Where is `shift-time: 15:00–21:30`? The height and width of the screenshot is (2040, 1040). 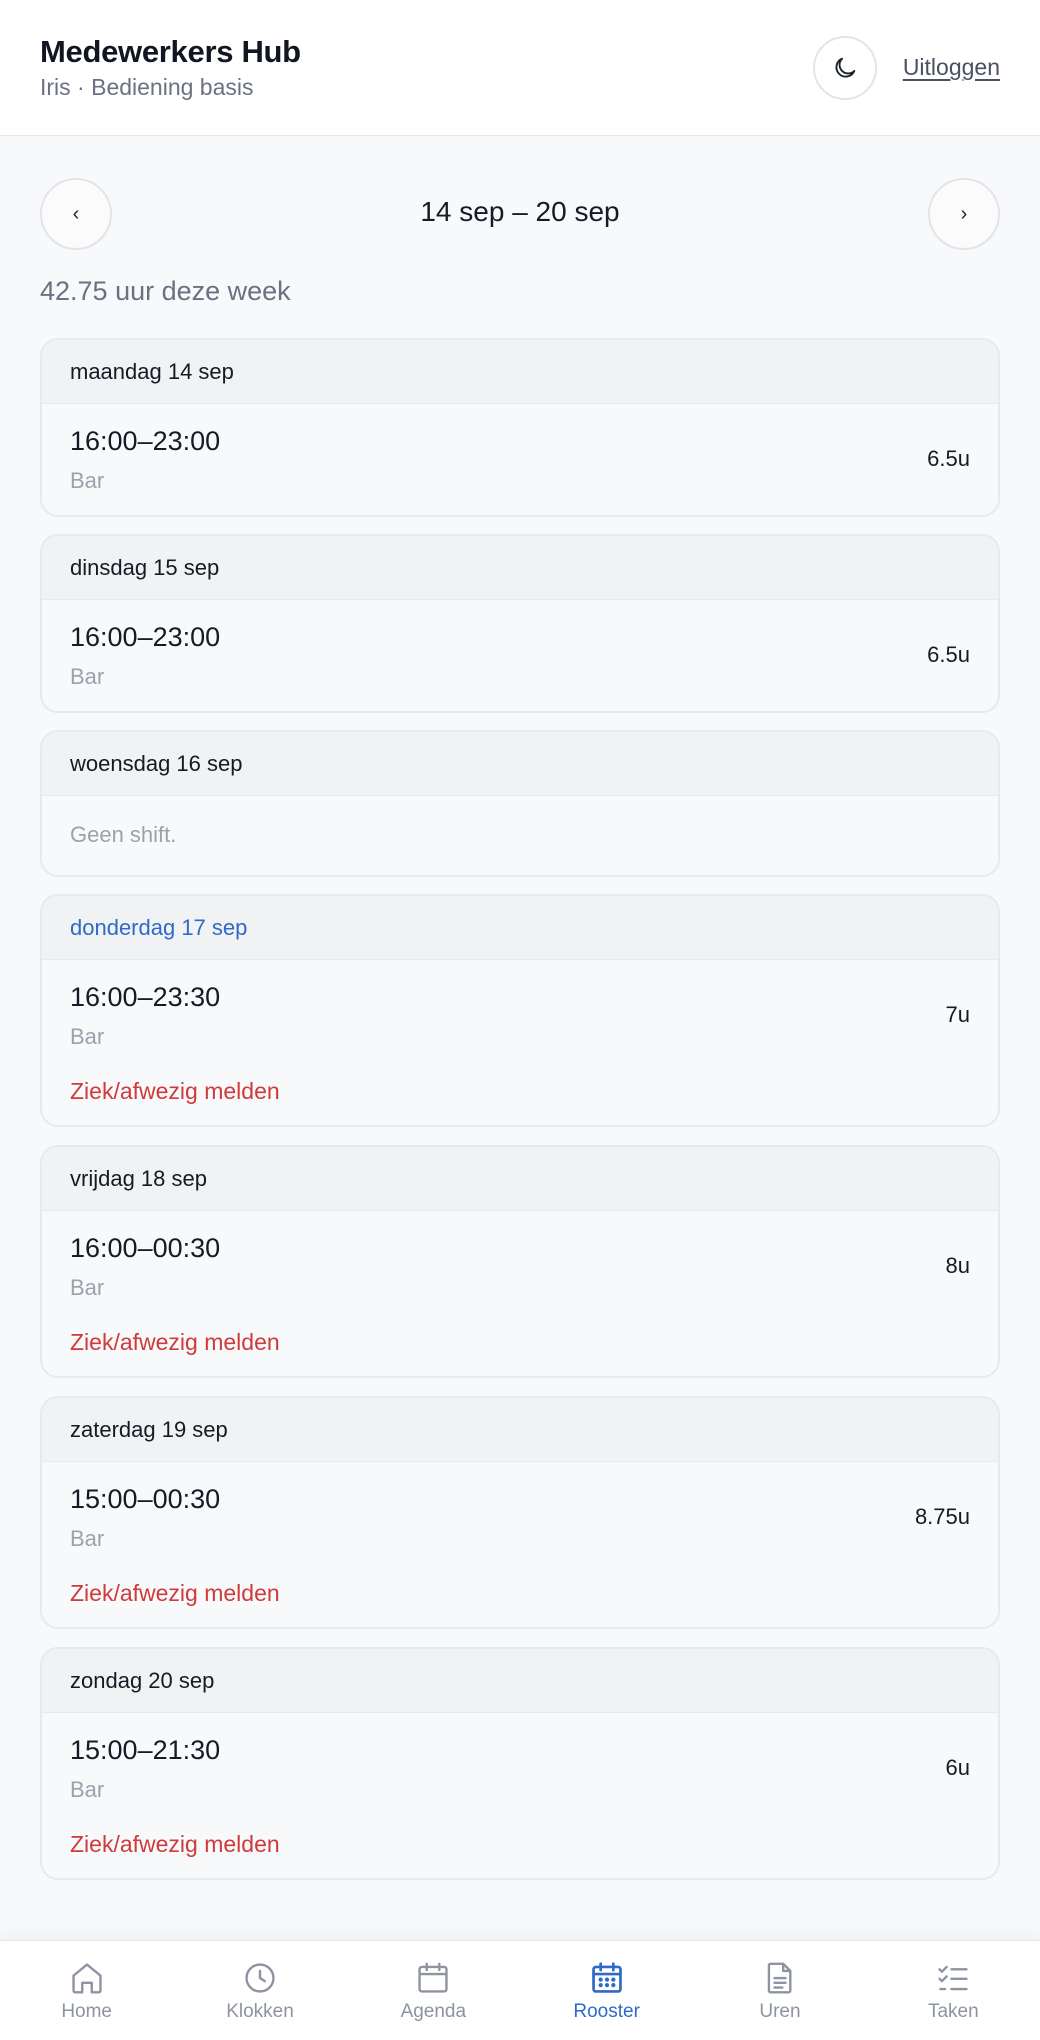 shift-time: 15:00–21:30 is located at coordinates (145, 1750).